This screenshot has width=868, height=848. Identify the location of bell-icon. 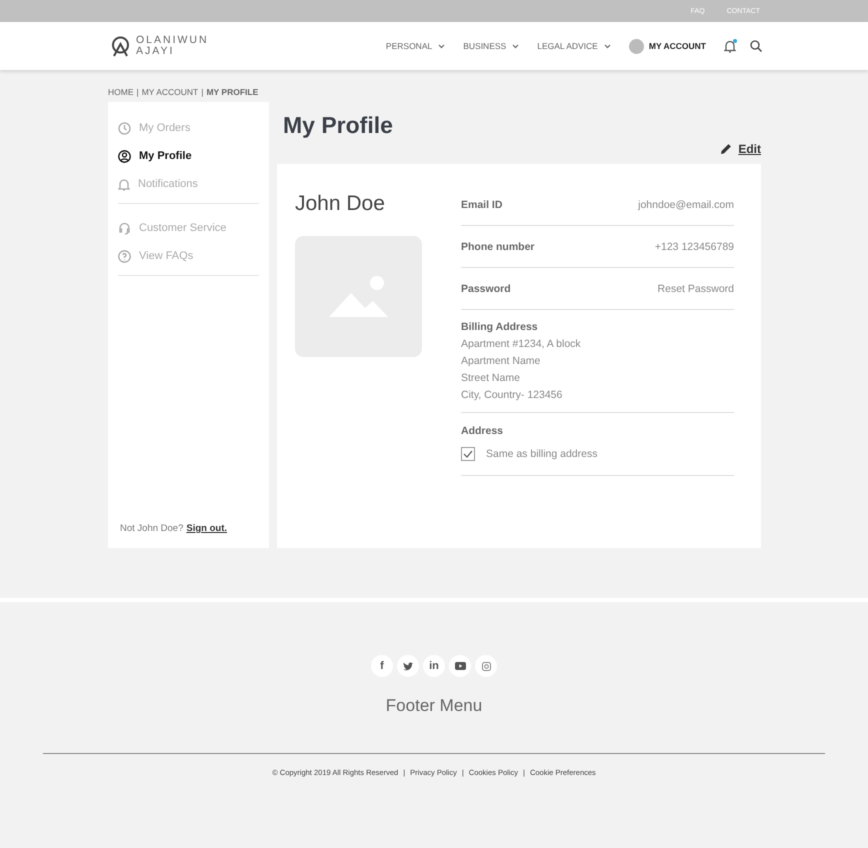
(124, 184).